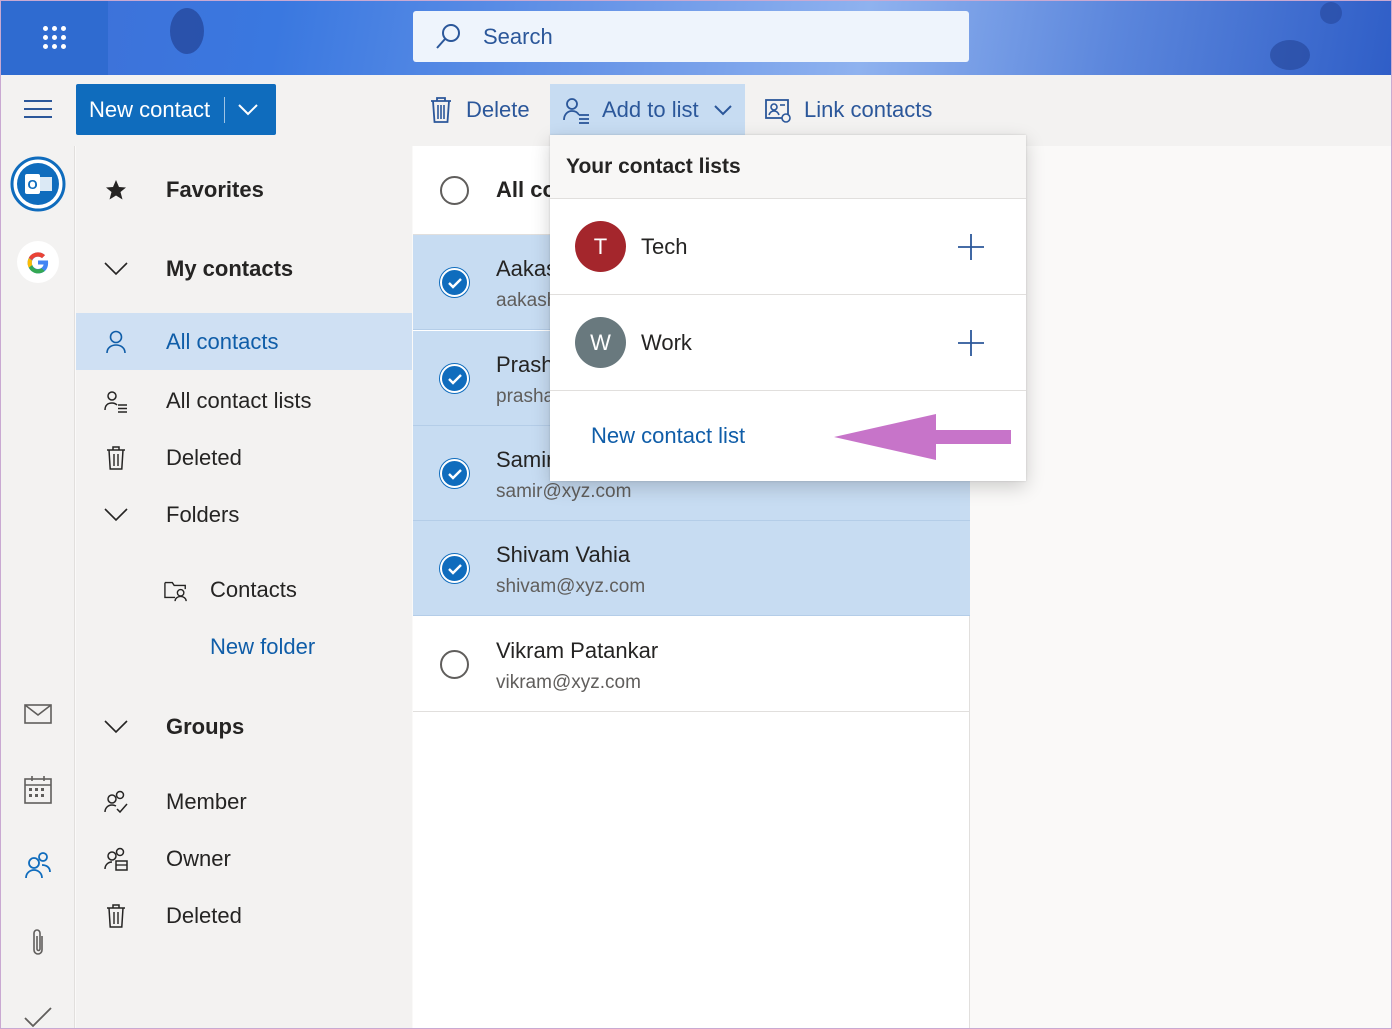  I want to click on todo-module-button, so click(37, 1016).